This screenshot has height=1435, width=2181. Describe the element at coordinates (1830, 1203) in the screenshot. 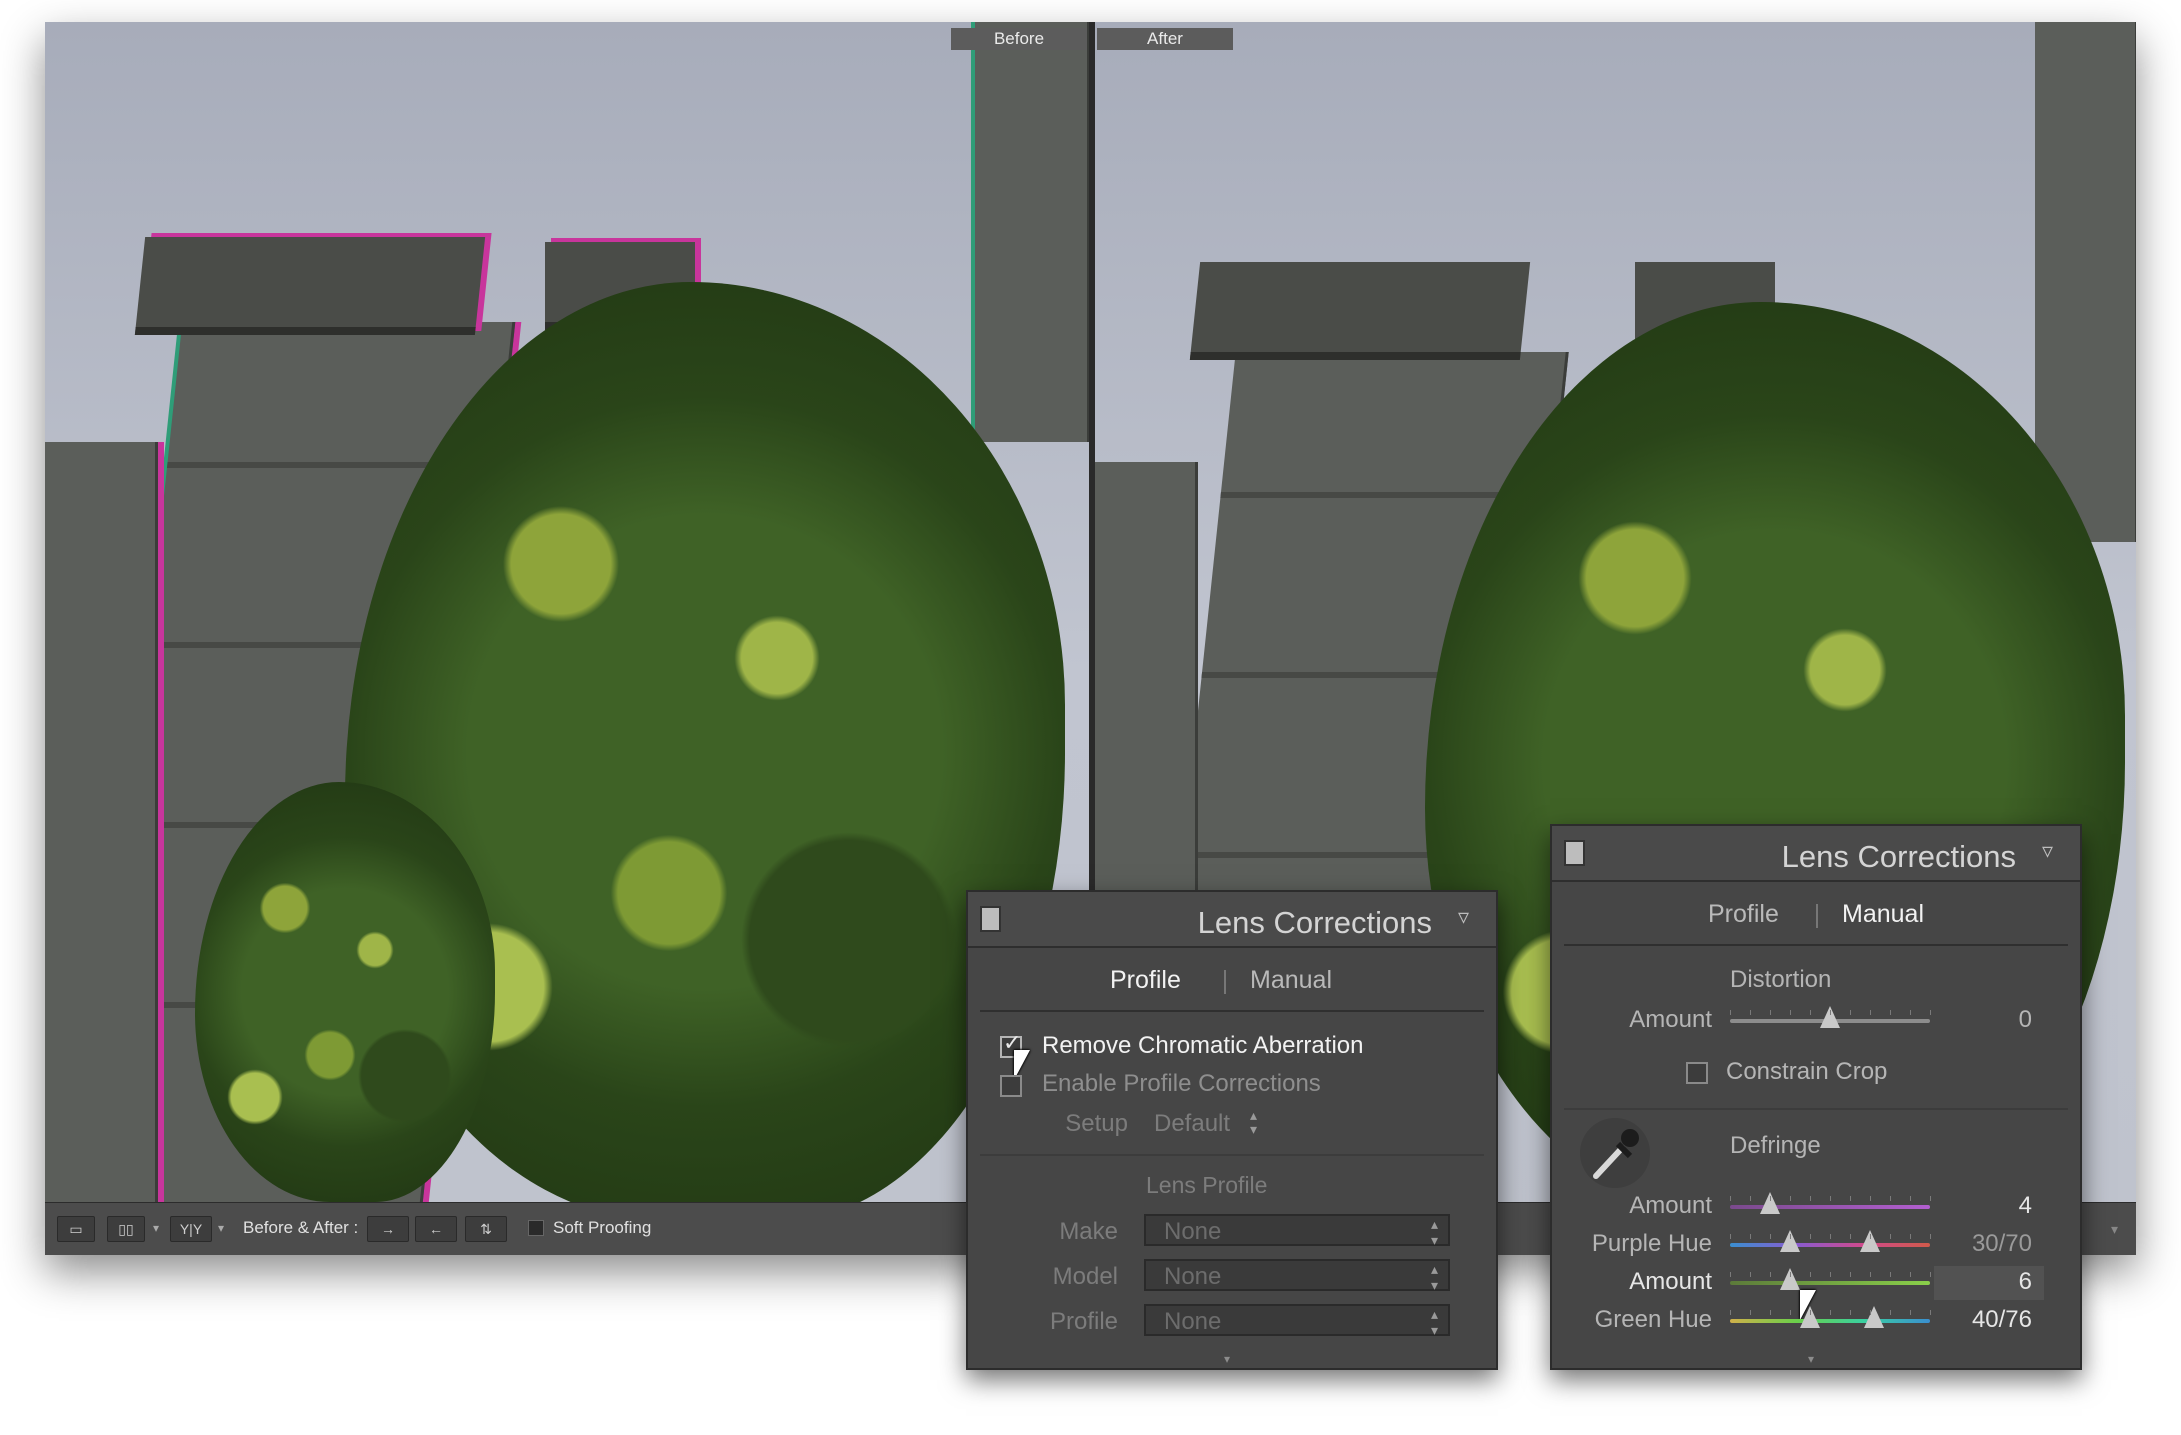

I see `purple-amount-slider` at that location.